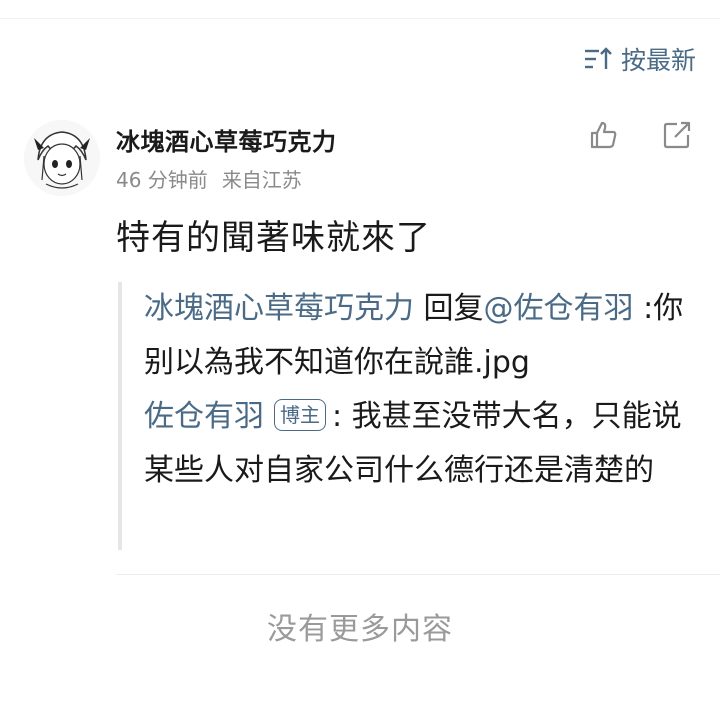 Image resolution: width=720 pixels, height=727 pixels. Describe the element at coordinates (603, 135) in the screenshot. I see `thumb-up-icon` at that location.